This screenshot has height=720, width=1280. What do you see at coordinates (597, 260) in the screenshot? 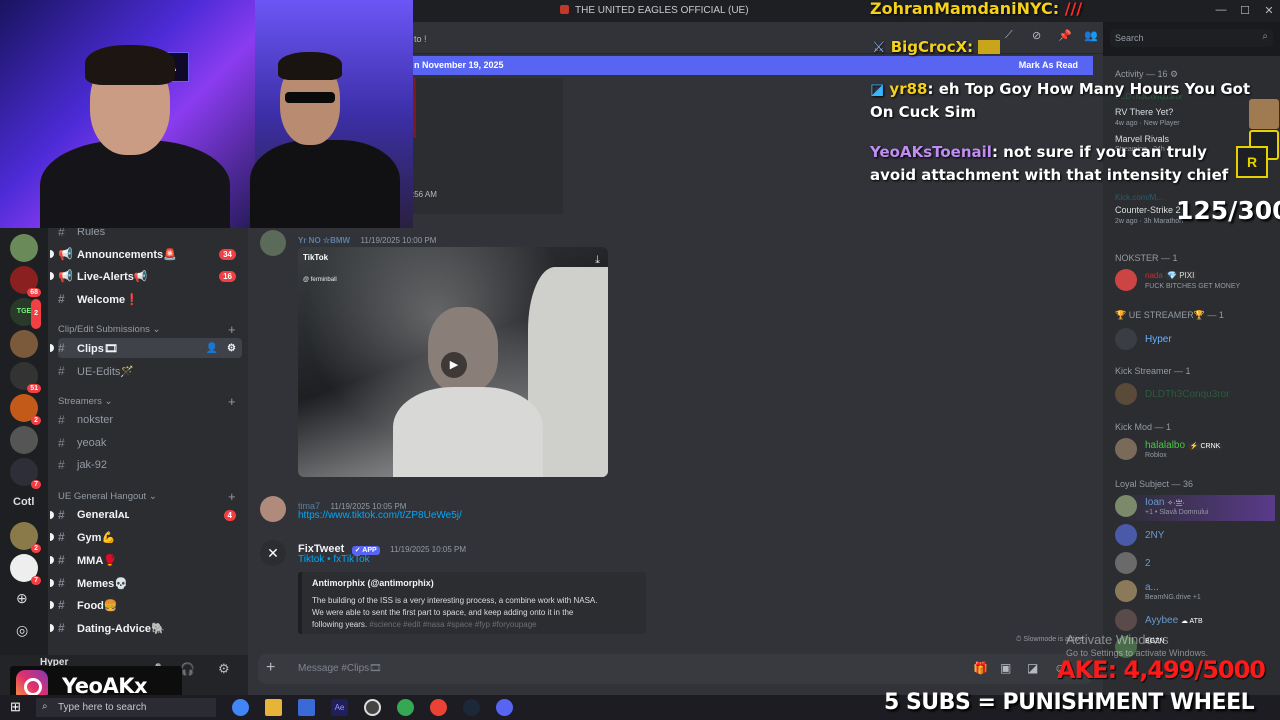
I see `download-icon: ⤓` at bounding box center [597, 260].